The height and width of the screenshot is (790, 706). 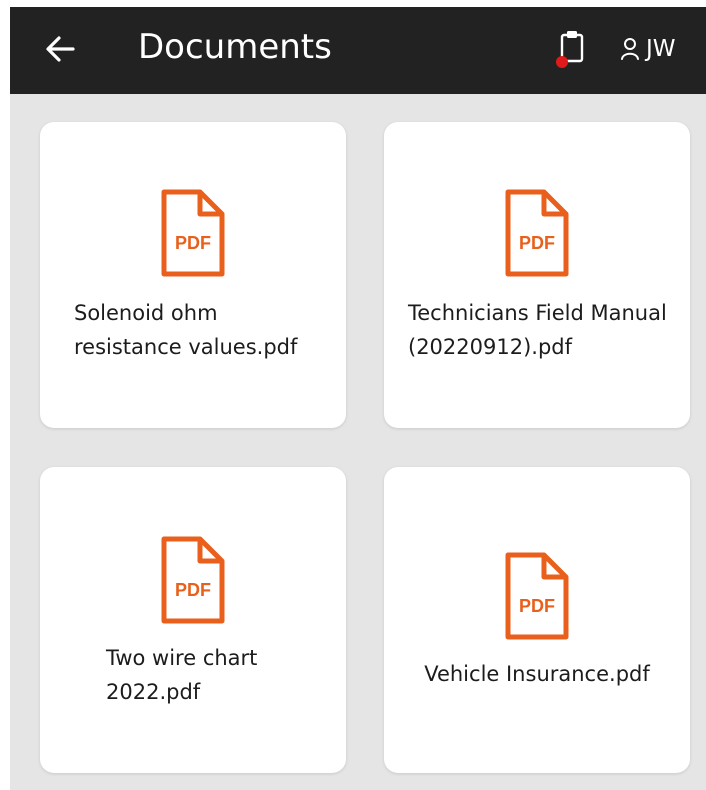 I want to click on document-name: Two wire chart 2022.pdf, so click(x=182, y=675).